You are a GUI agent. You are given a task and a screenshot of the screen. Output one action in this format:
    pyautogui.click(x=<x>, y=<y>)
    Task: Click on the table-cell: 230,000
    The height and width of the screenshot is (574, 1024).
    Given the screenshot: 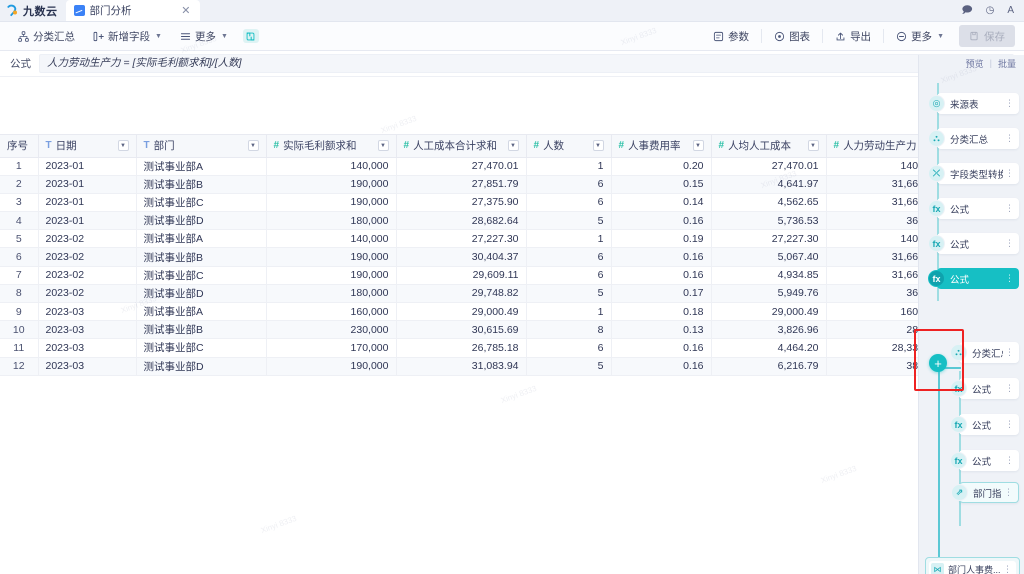 What is the action you would take?
    pyautogui.click(x=331, y=330)
    